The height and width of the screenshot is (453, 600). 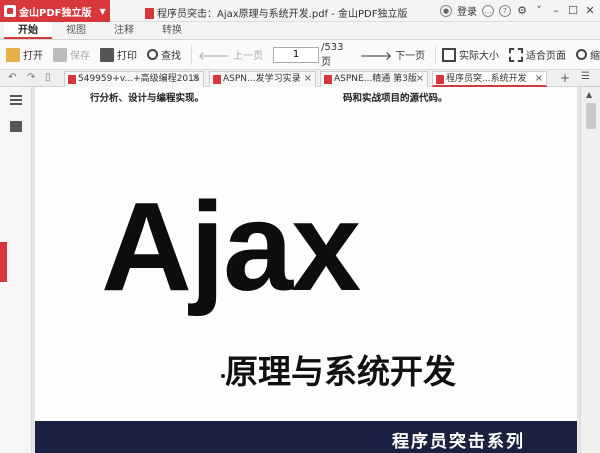 I want to click on undo-icon: ↶, so click(x=12, y=77).